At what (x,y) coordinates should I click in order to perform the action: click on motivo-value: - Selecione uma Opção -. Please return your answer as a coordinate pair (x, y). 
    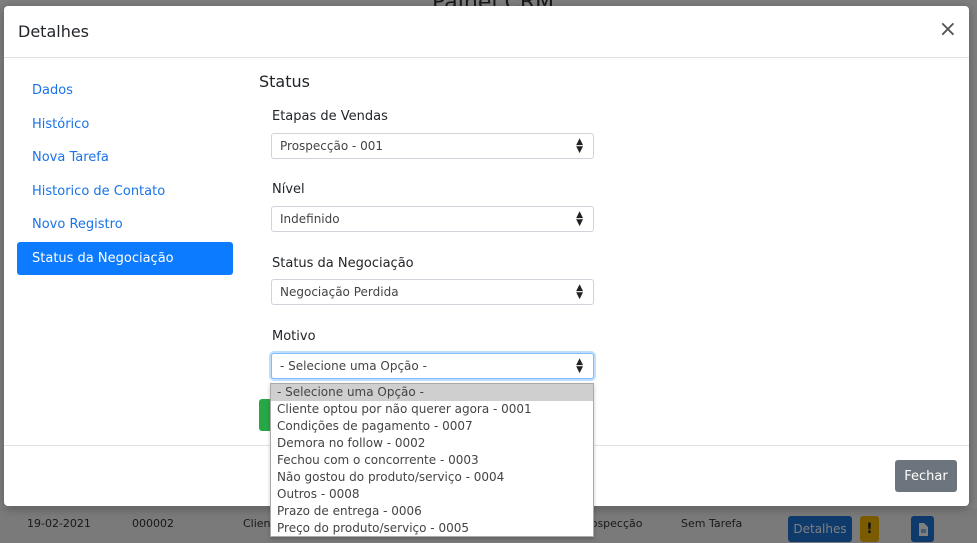
    Looking at the image, I should click on (353, 366).